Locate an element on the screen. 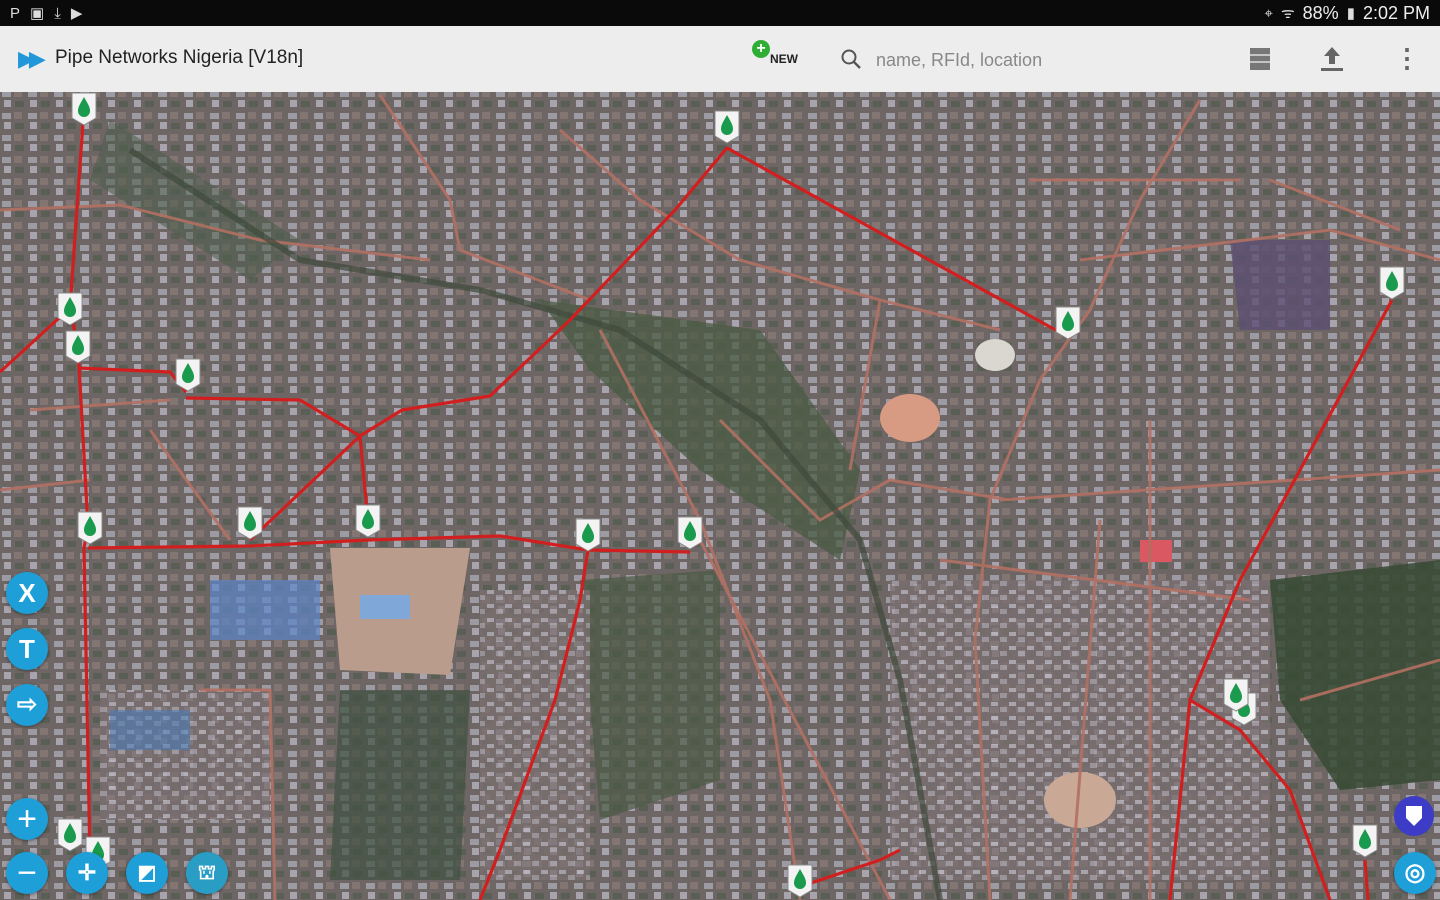 This screenshot has width=1440, height=900. text-tool-label: T is located at coordinates (27, 649).